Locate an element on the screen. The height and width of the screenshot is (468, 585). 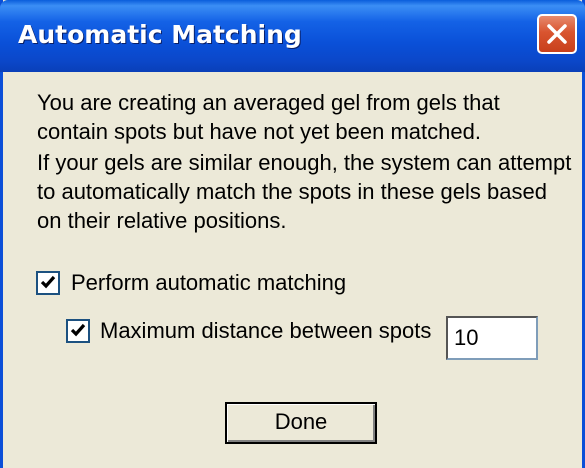
close-button is located at coordinates (557, 34).